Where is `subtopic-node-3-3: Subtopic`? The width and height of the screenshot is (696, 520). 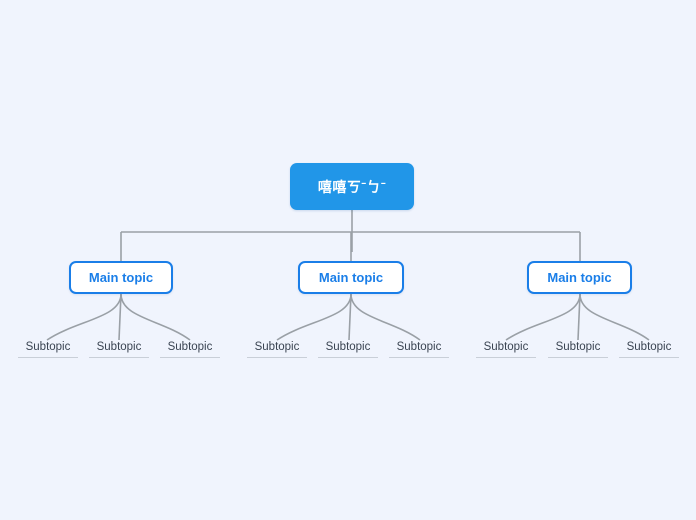 subtopic-node-3-3: Subtopic is located at coordinates (649, 348).